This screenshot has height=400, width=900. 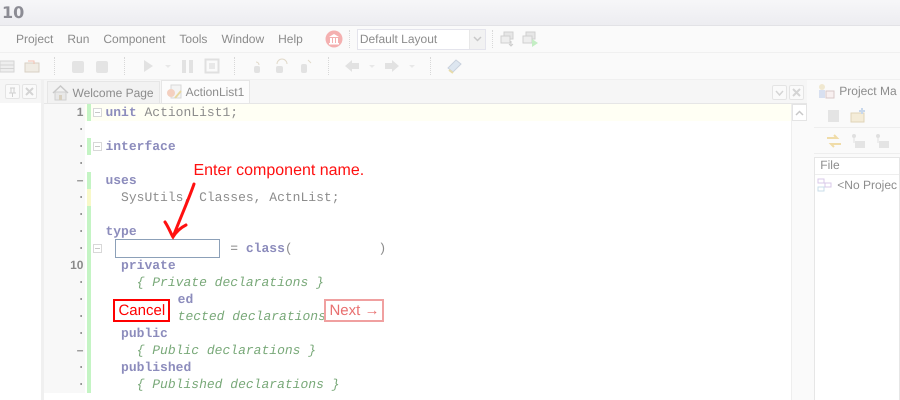 What do you see at coordinates (32, 66) in the screenshot?
I see `folder-icon` at bounding box center [32, 66].